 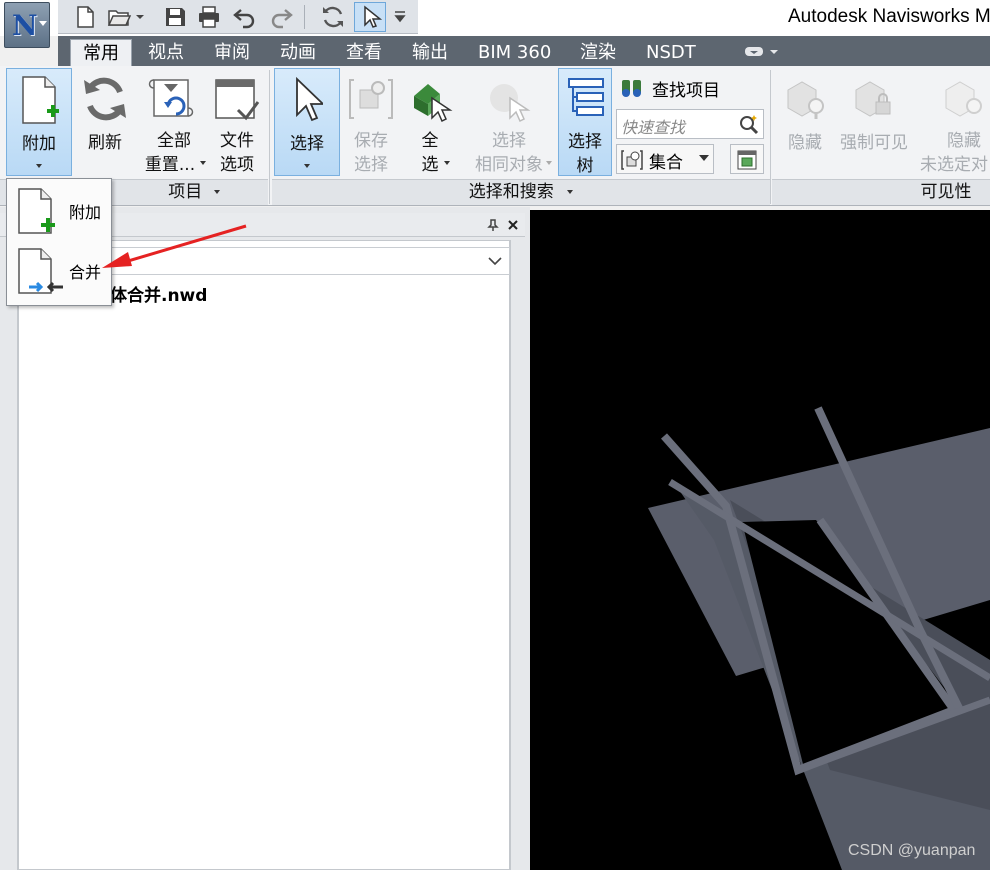 I want to click on select-all-button: 全 选, so click(x=430, y=122).